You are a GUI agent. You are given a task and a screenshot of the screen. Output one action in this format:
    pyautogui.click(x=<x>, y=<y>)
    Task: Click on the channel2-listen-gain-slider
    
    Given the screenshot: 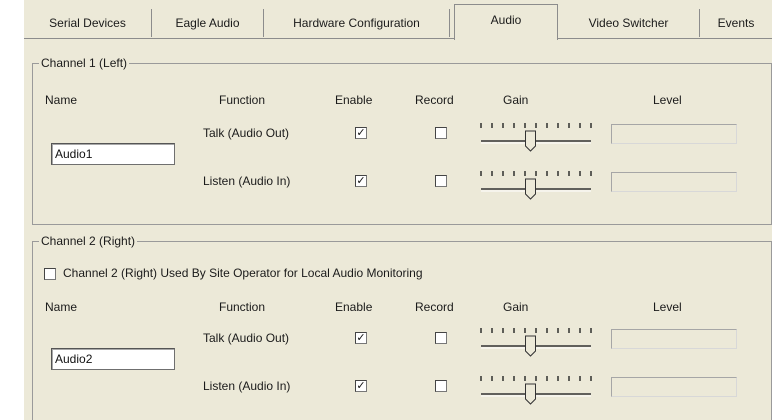 What is the action you would take?
    pyautogui.click(x=536, y=391)
    